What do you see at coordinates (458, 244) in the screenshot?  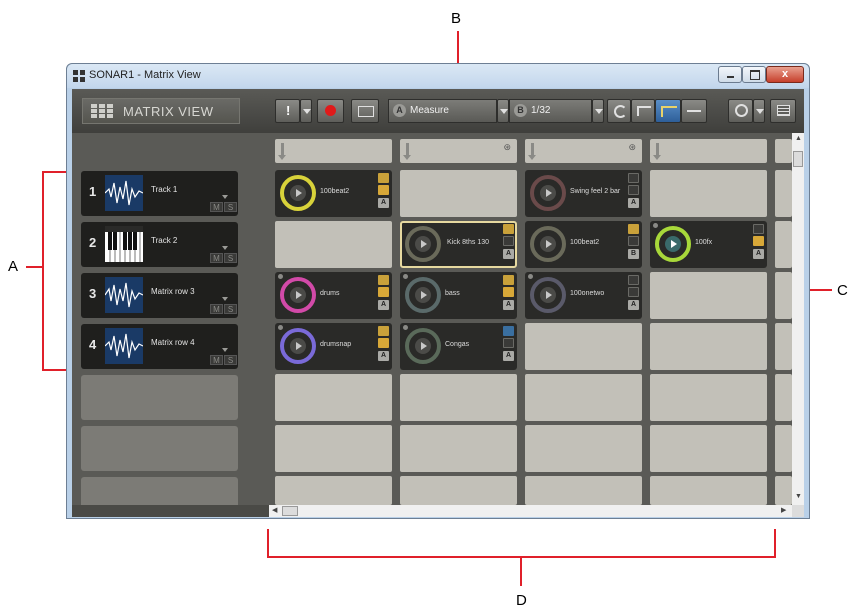 I see `clip-cell-selected: Kick 8ths 130 A` at bounding box center [458, 244].